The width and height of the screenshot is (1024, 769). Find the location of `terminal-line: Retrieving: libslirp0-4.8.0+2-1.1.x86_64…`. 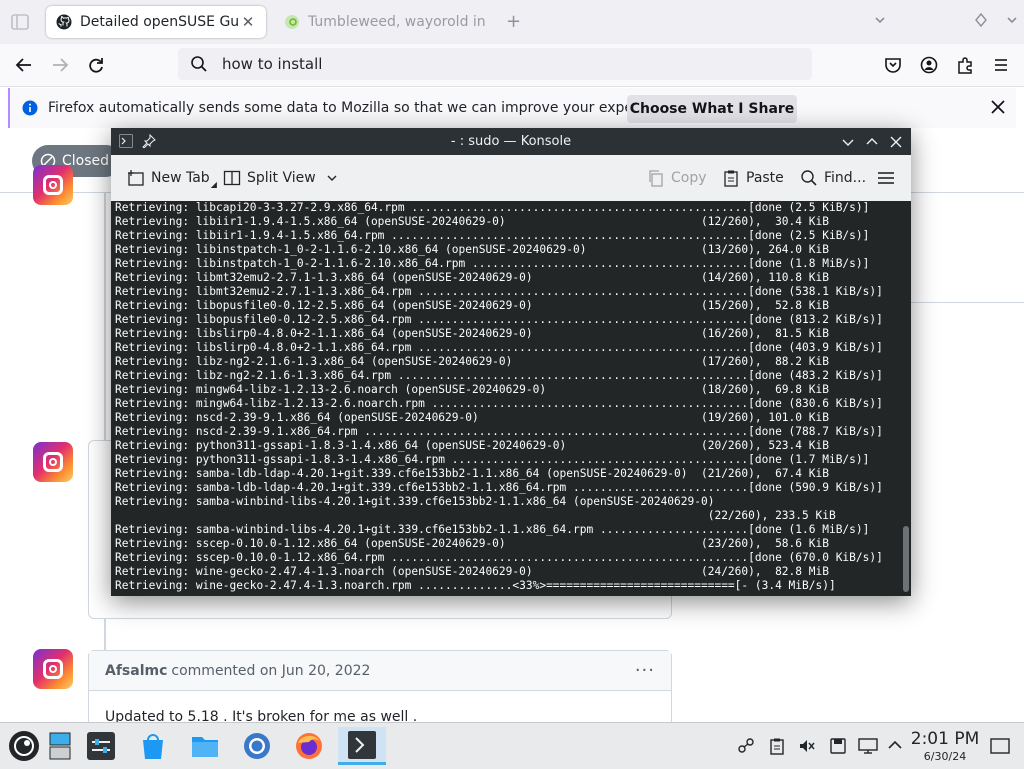

terminal-line: Retrieving: libslirp0-4.8.0+2-1.1.x86_64… is located at coordinates (499, 347).